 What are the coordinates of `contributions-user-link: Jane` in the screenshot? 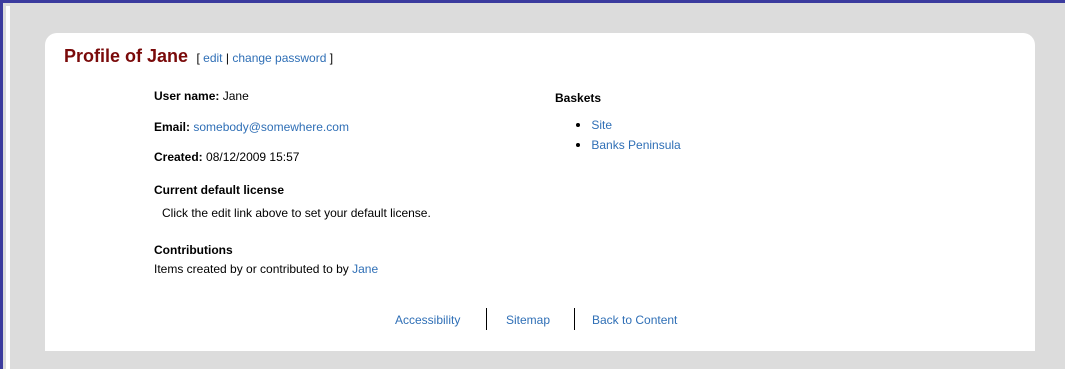 It's located at (365, 269).